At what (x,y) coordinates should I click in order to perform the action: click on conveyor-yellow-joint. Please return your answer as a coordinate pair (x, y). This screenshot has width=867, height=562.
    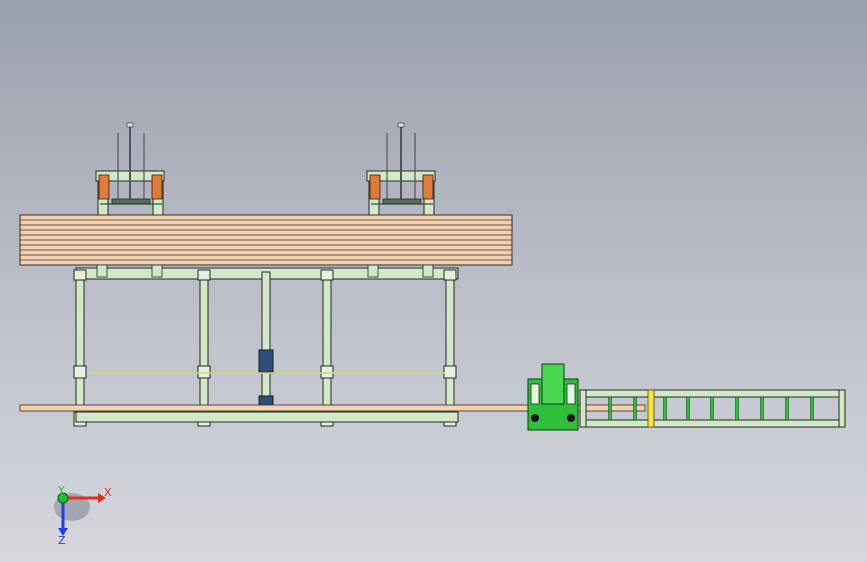
    Looking at the image, I should click on (651, 408).